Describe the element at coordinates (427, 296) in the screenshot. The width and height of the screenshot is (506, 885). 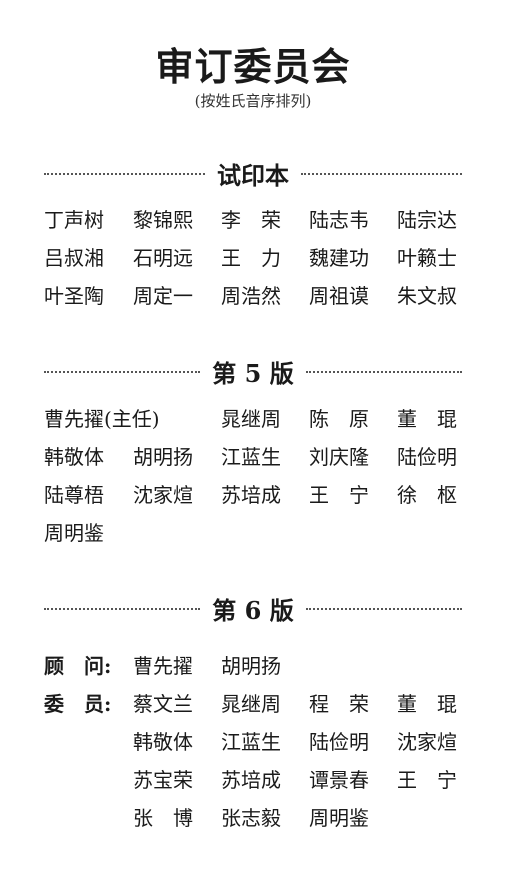
I see `person-name: 朱文叔` at that location.